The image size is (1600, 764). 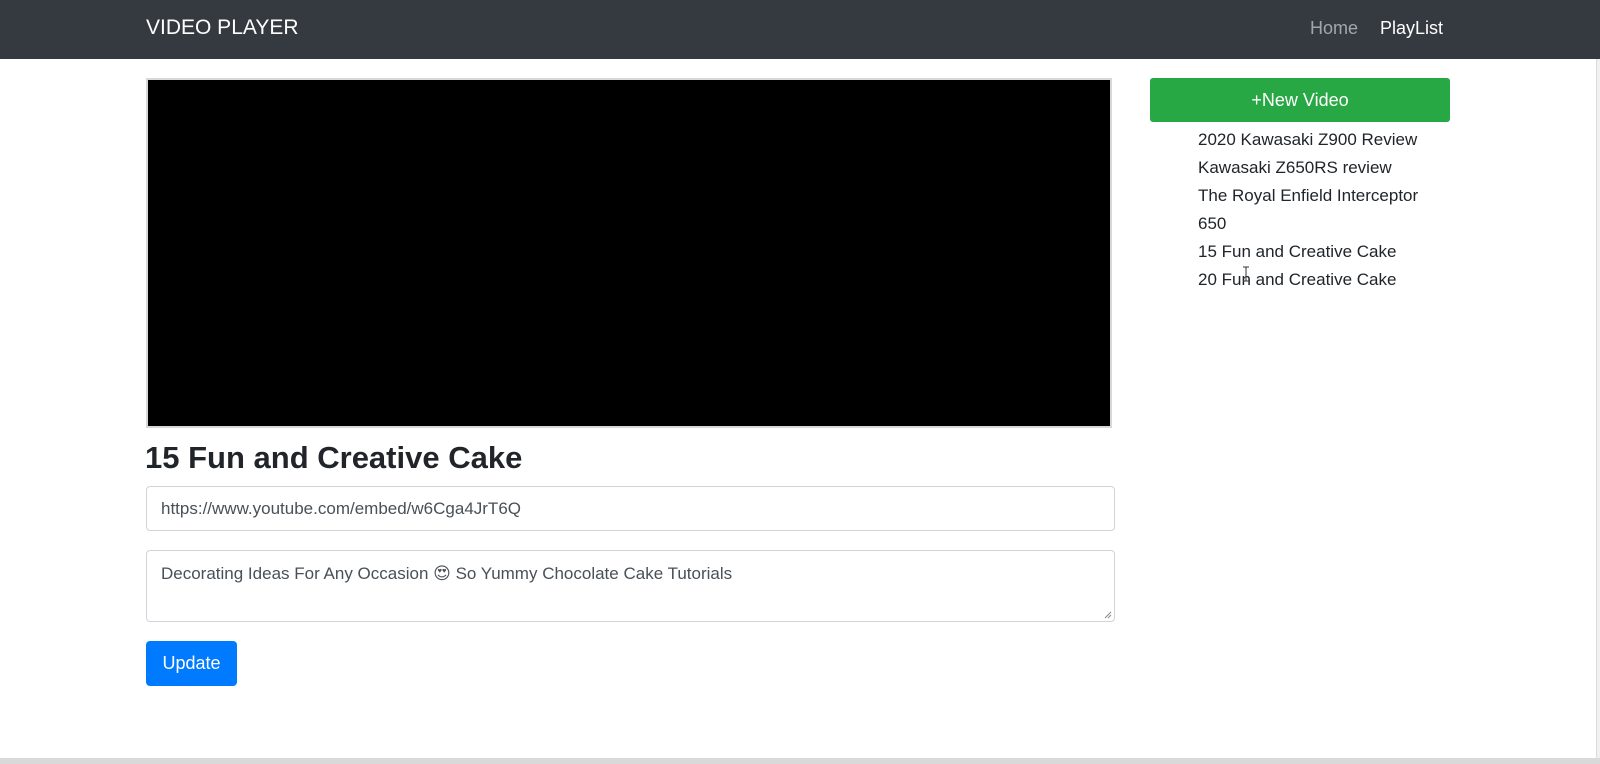 I want to click on nav-link-home: Home, so click(x=1334, y=28).